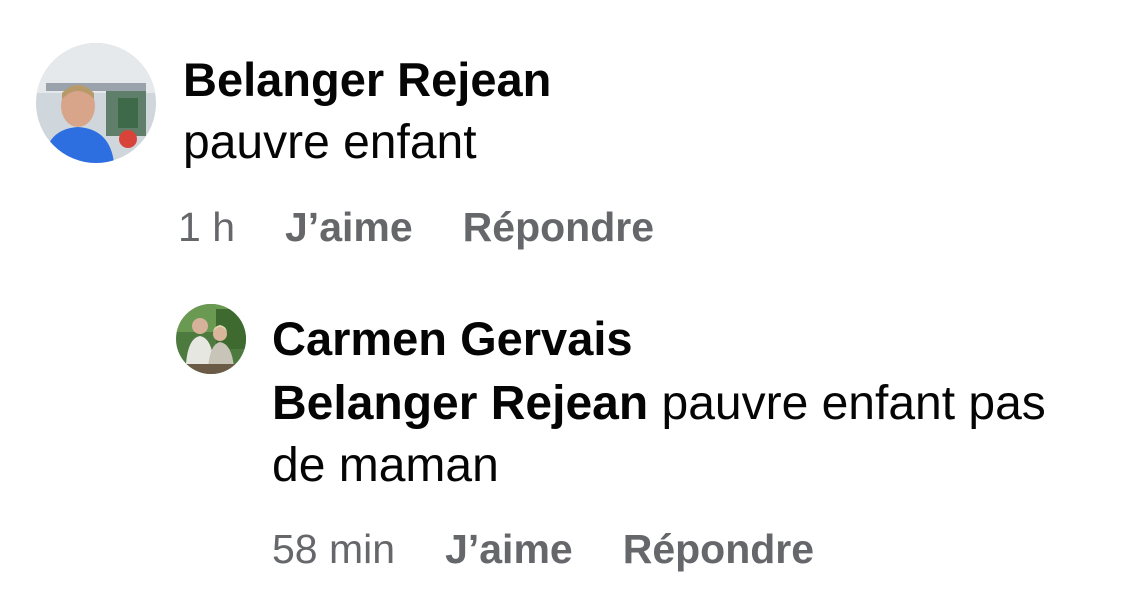 The image size is (1125, 603). I want to click on comment-text: pauvre enfant, so click(330, 142).